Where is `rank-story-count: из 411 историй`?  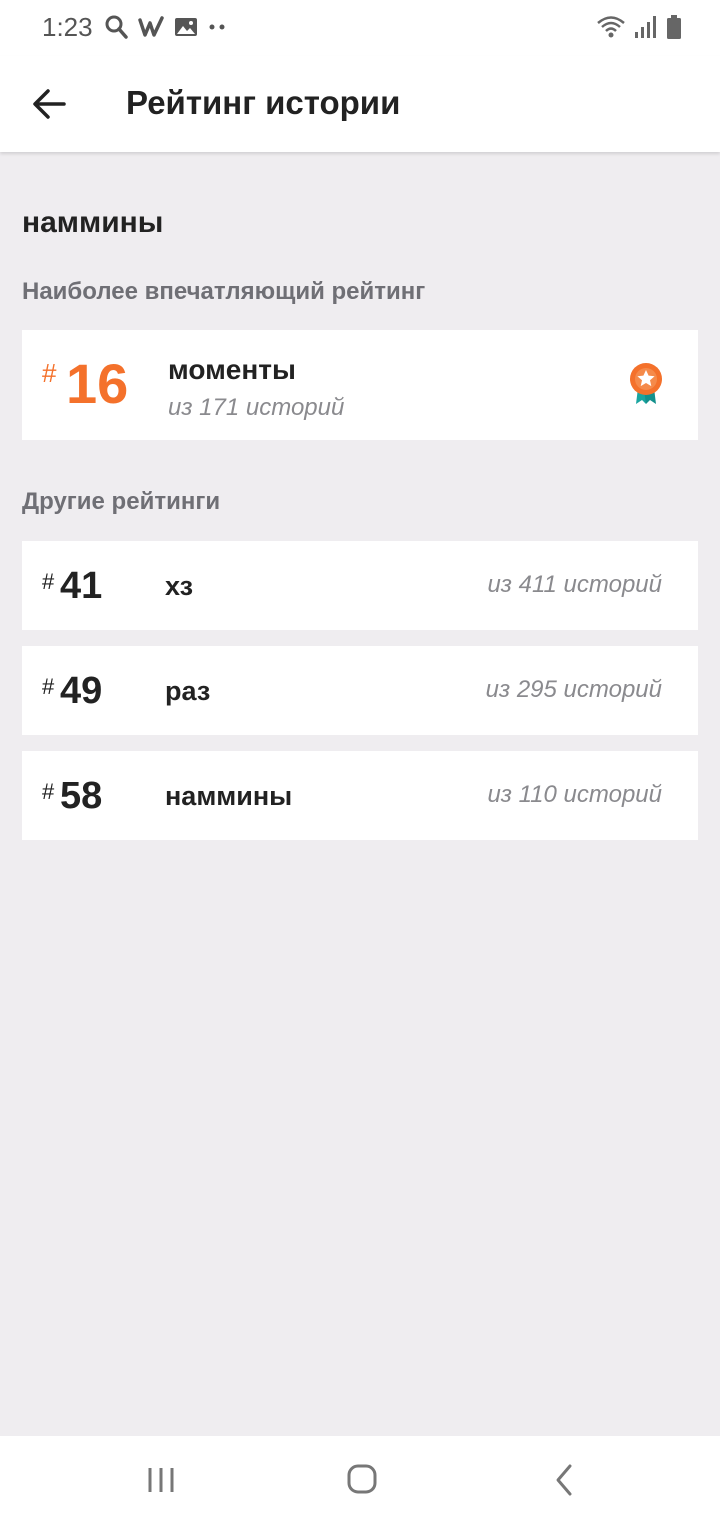
rank-story-count: из 411 историй is located at coordinates (574, 584).